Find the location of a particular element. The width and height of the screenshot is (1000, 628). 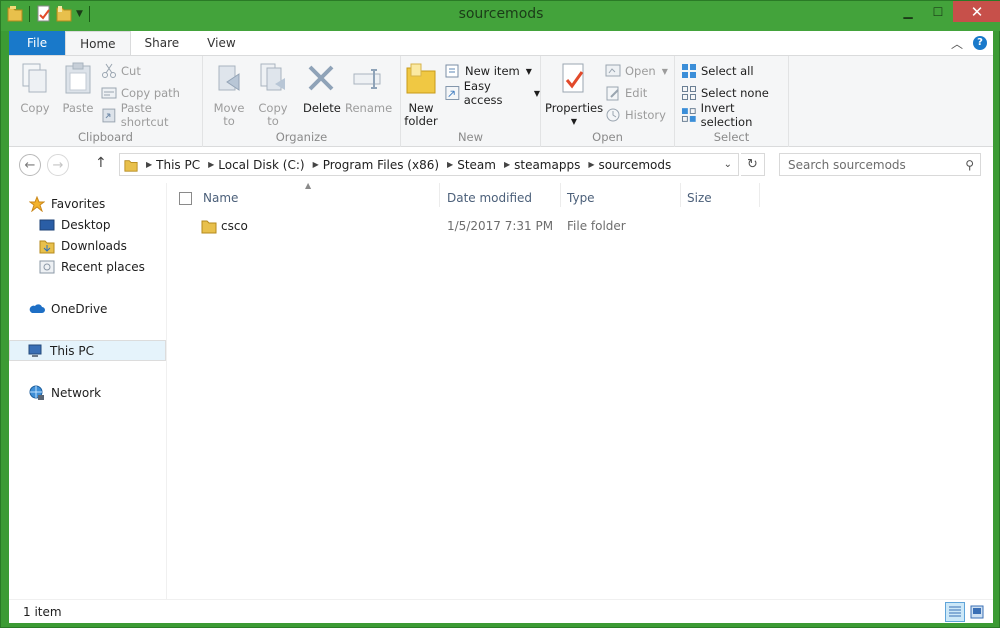

refresh-button: ↻ is located at coordinates (753, 164).